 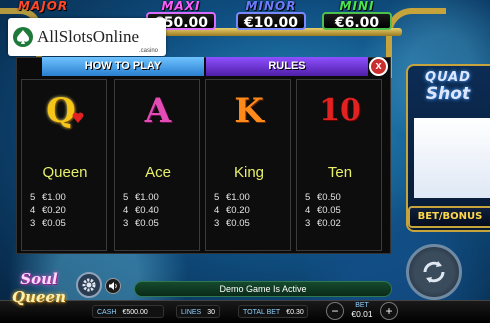 I want to click on pay-row: 5 €0.50, so click(x=341, y=197).